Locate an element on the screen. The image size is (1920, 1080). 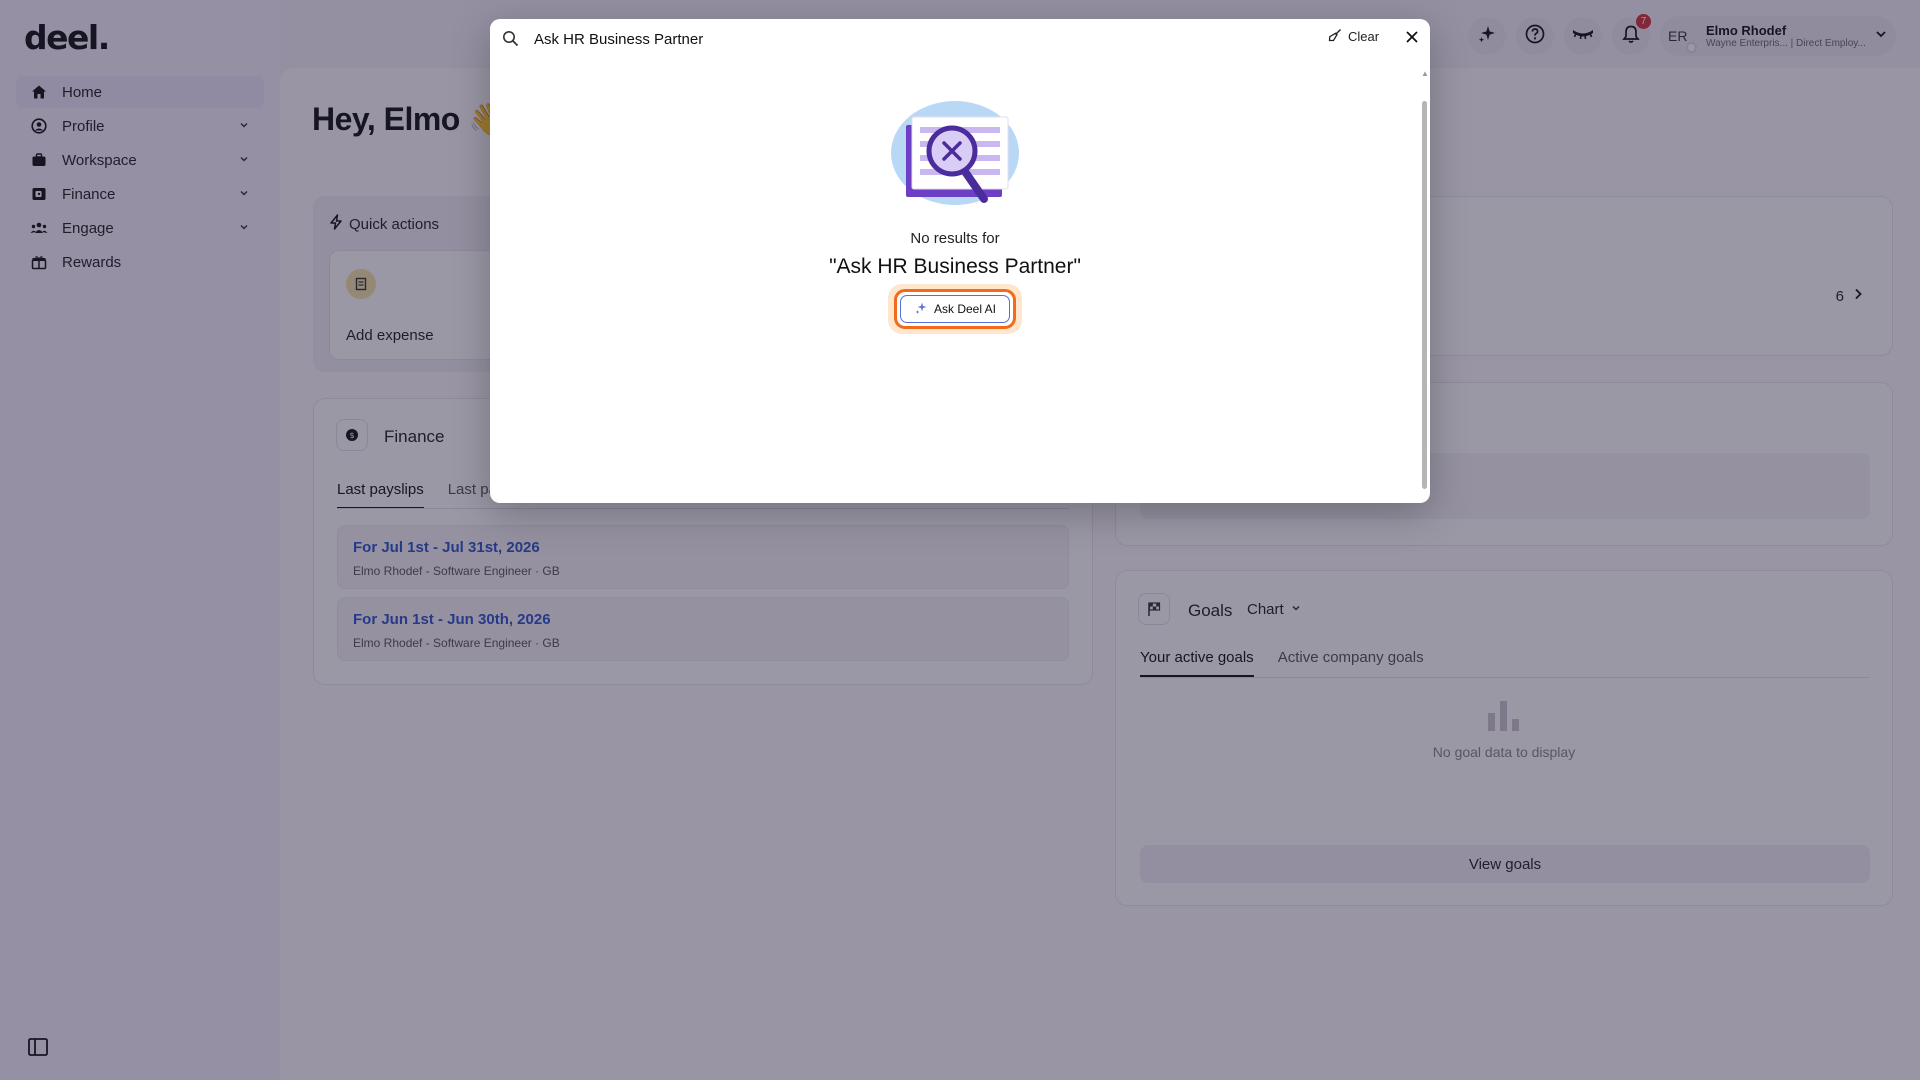
clear-button: Clear is located at coordinates (1353, 36).